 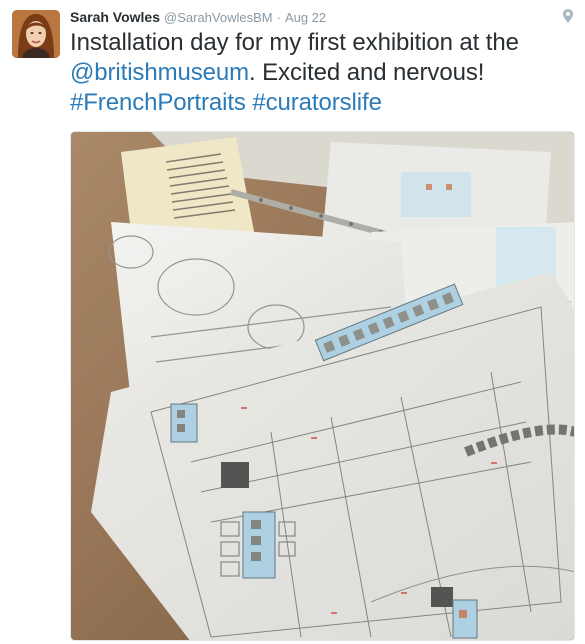 I want to click on hashtag-curatorslife: #curatorslife, so click(x=317, y=102).